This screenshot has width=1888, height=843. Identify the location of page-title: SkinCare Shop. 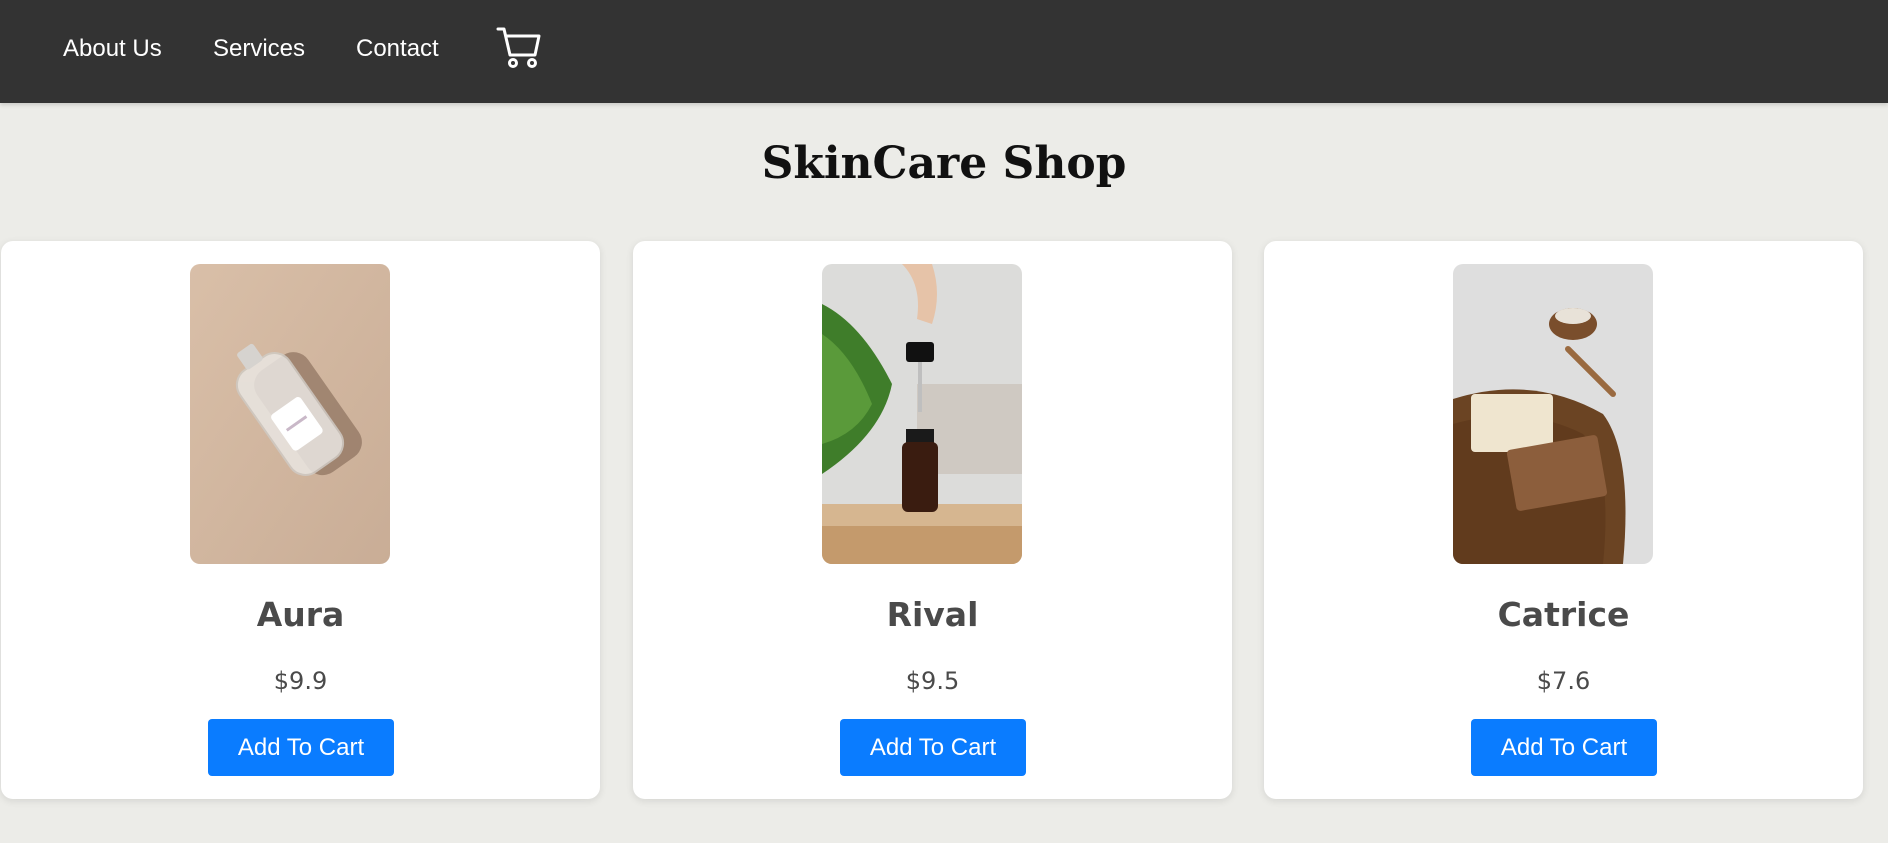
(944, 163).